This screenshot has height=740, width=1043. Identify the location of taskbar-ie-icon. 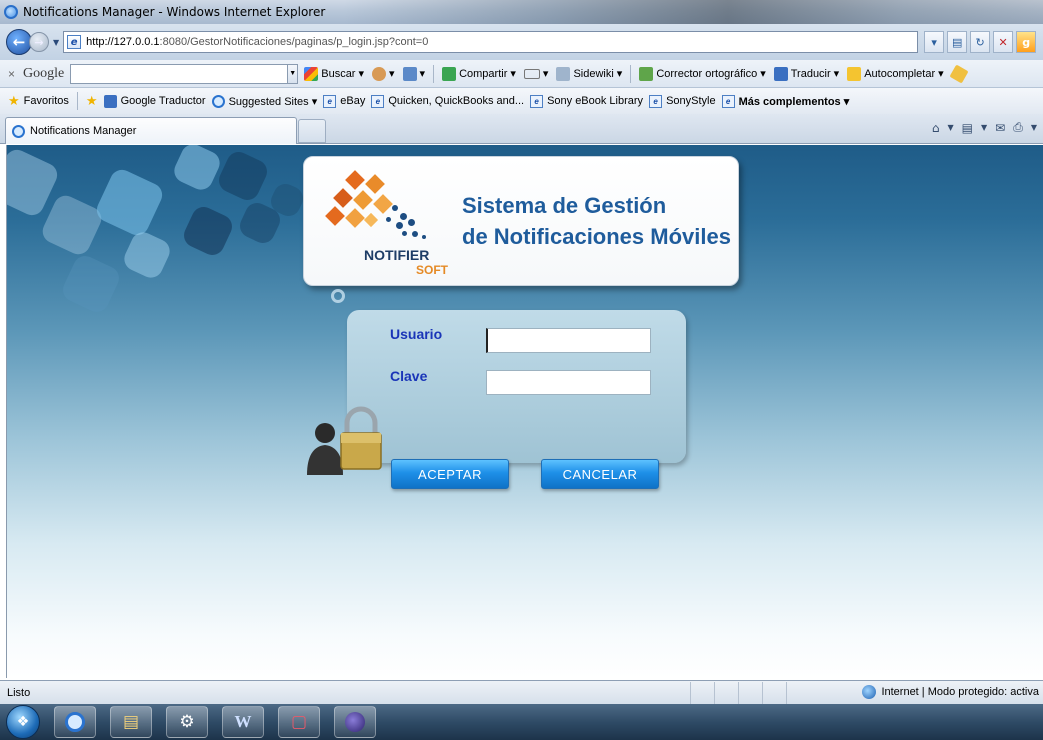
(75, 722).